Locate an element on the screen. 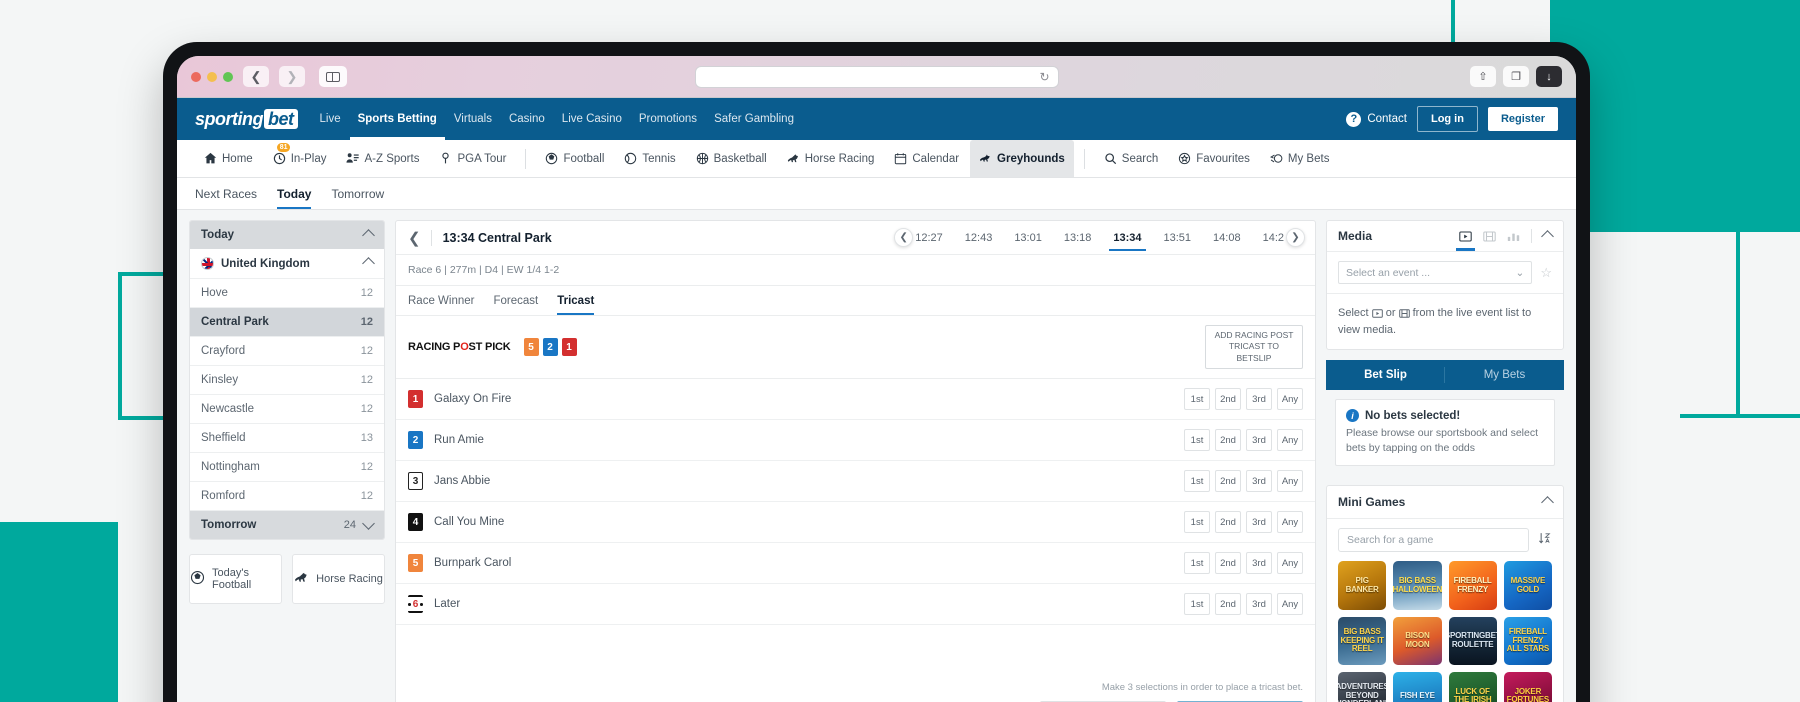 The height and width of the screenshot is (702, 1800). browser-address-bar: ↻ is located at coordinates (876, 76).